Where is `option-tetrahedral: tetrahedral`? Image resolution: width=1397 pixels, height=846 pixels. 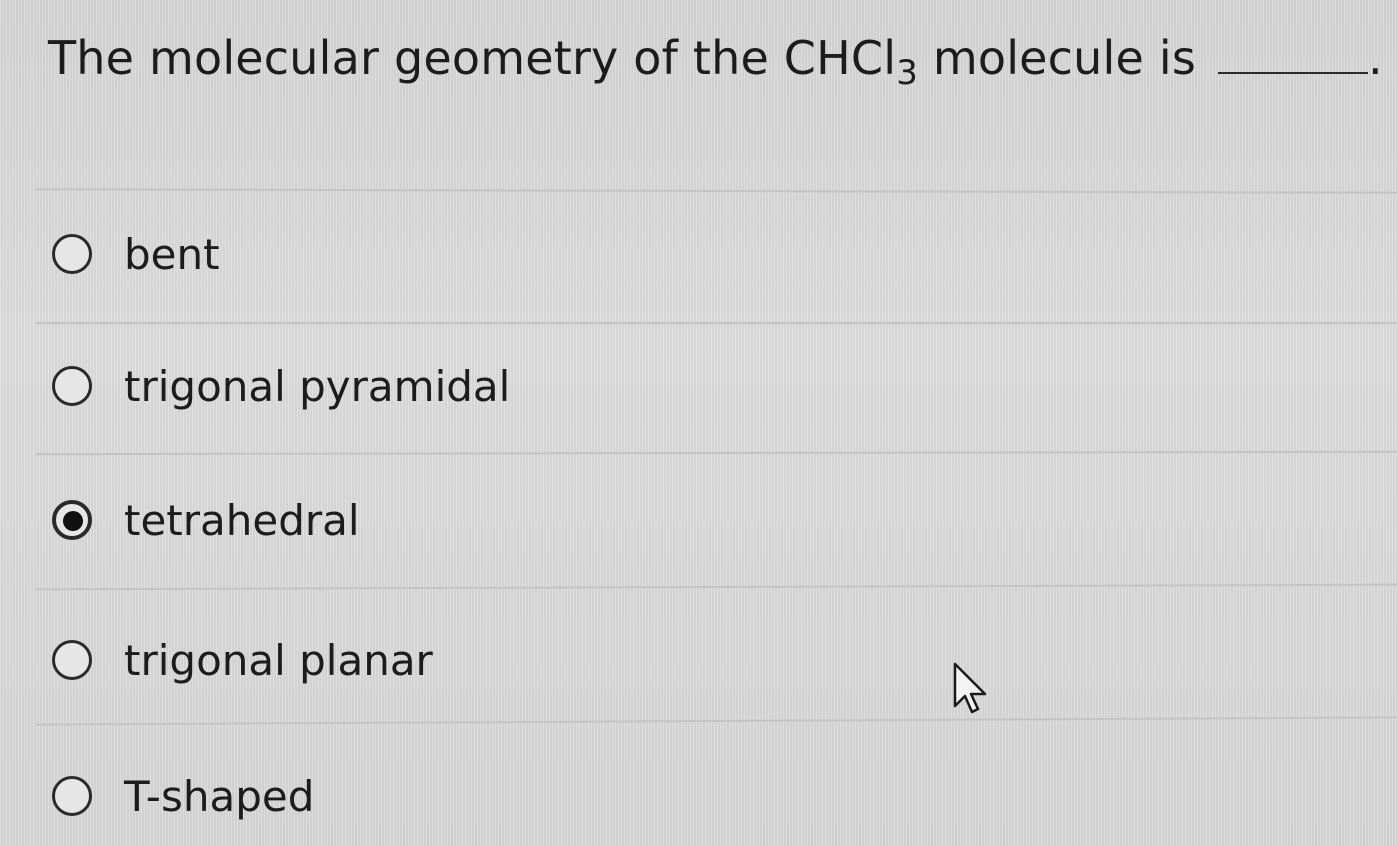
option-tetrahedral: tetrahedral is located at coordinates (206, 520).